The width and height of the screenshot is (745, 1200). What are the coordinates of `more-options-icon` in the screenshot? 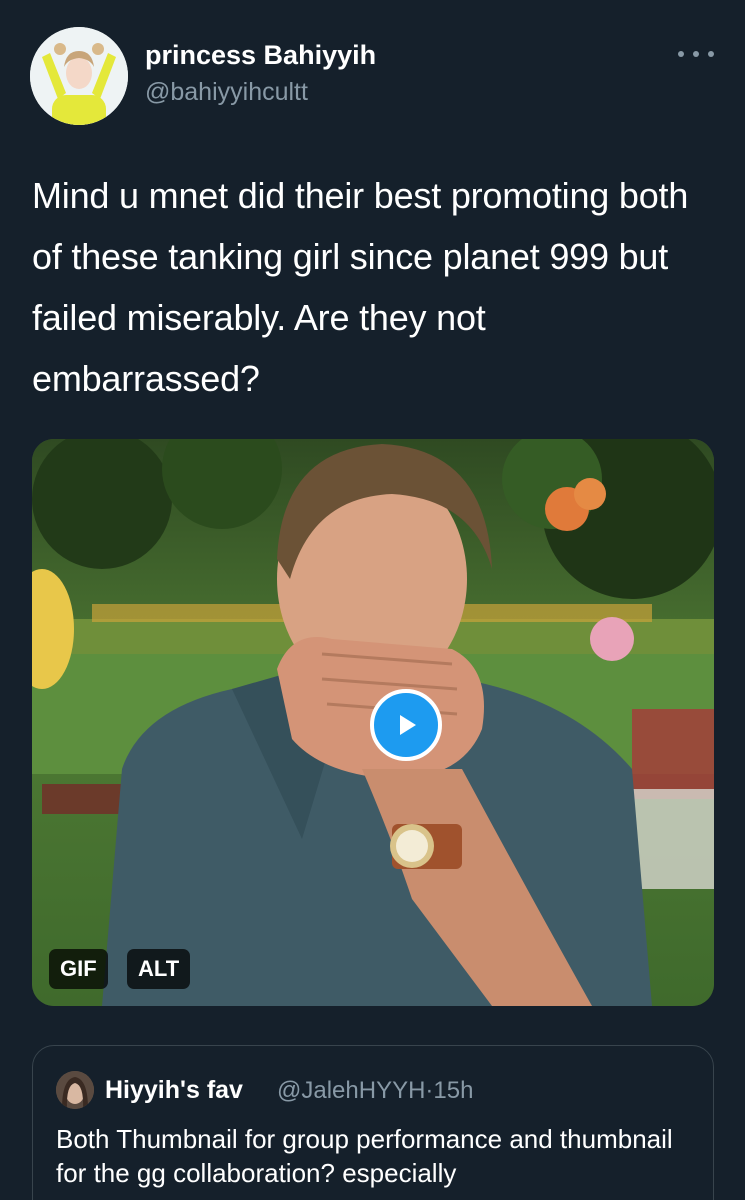 It's located at (696, 54).